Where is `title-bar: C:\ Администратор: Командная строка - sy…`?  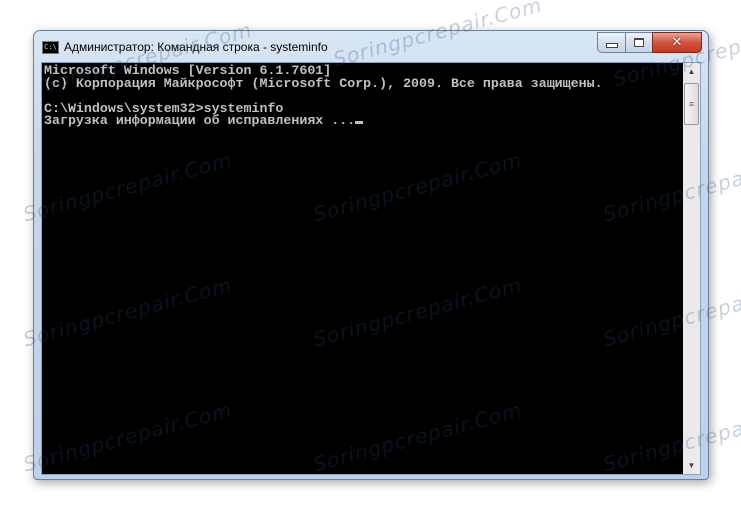 title-bar: C:\ Администратор: Командная строка - sy… is located at coordinates (371, 46).